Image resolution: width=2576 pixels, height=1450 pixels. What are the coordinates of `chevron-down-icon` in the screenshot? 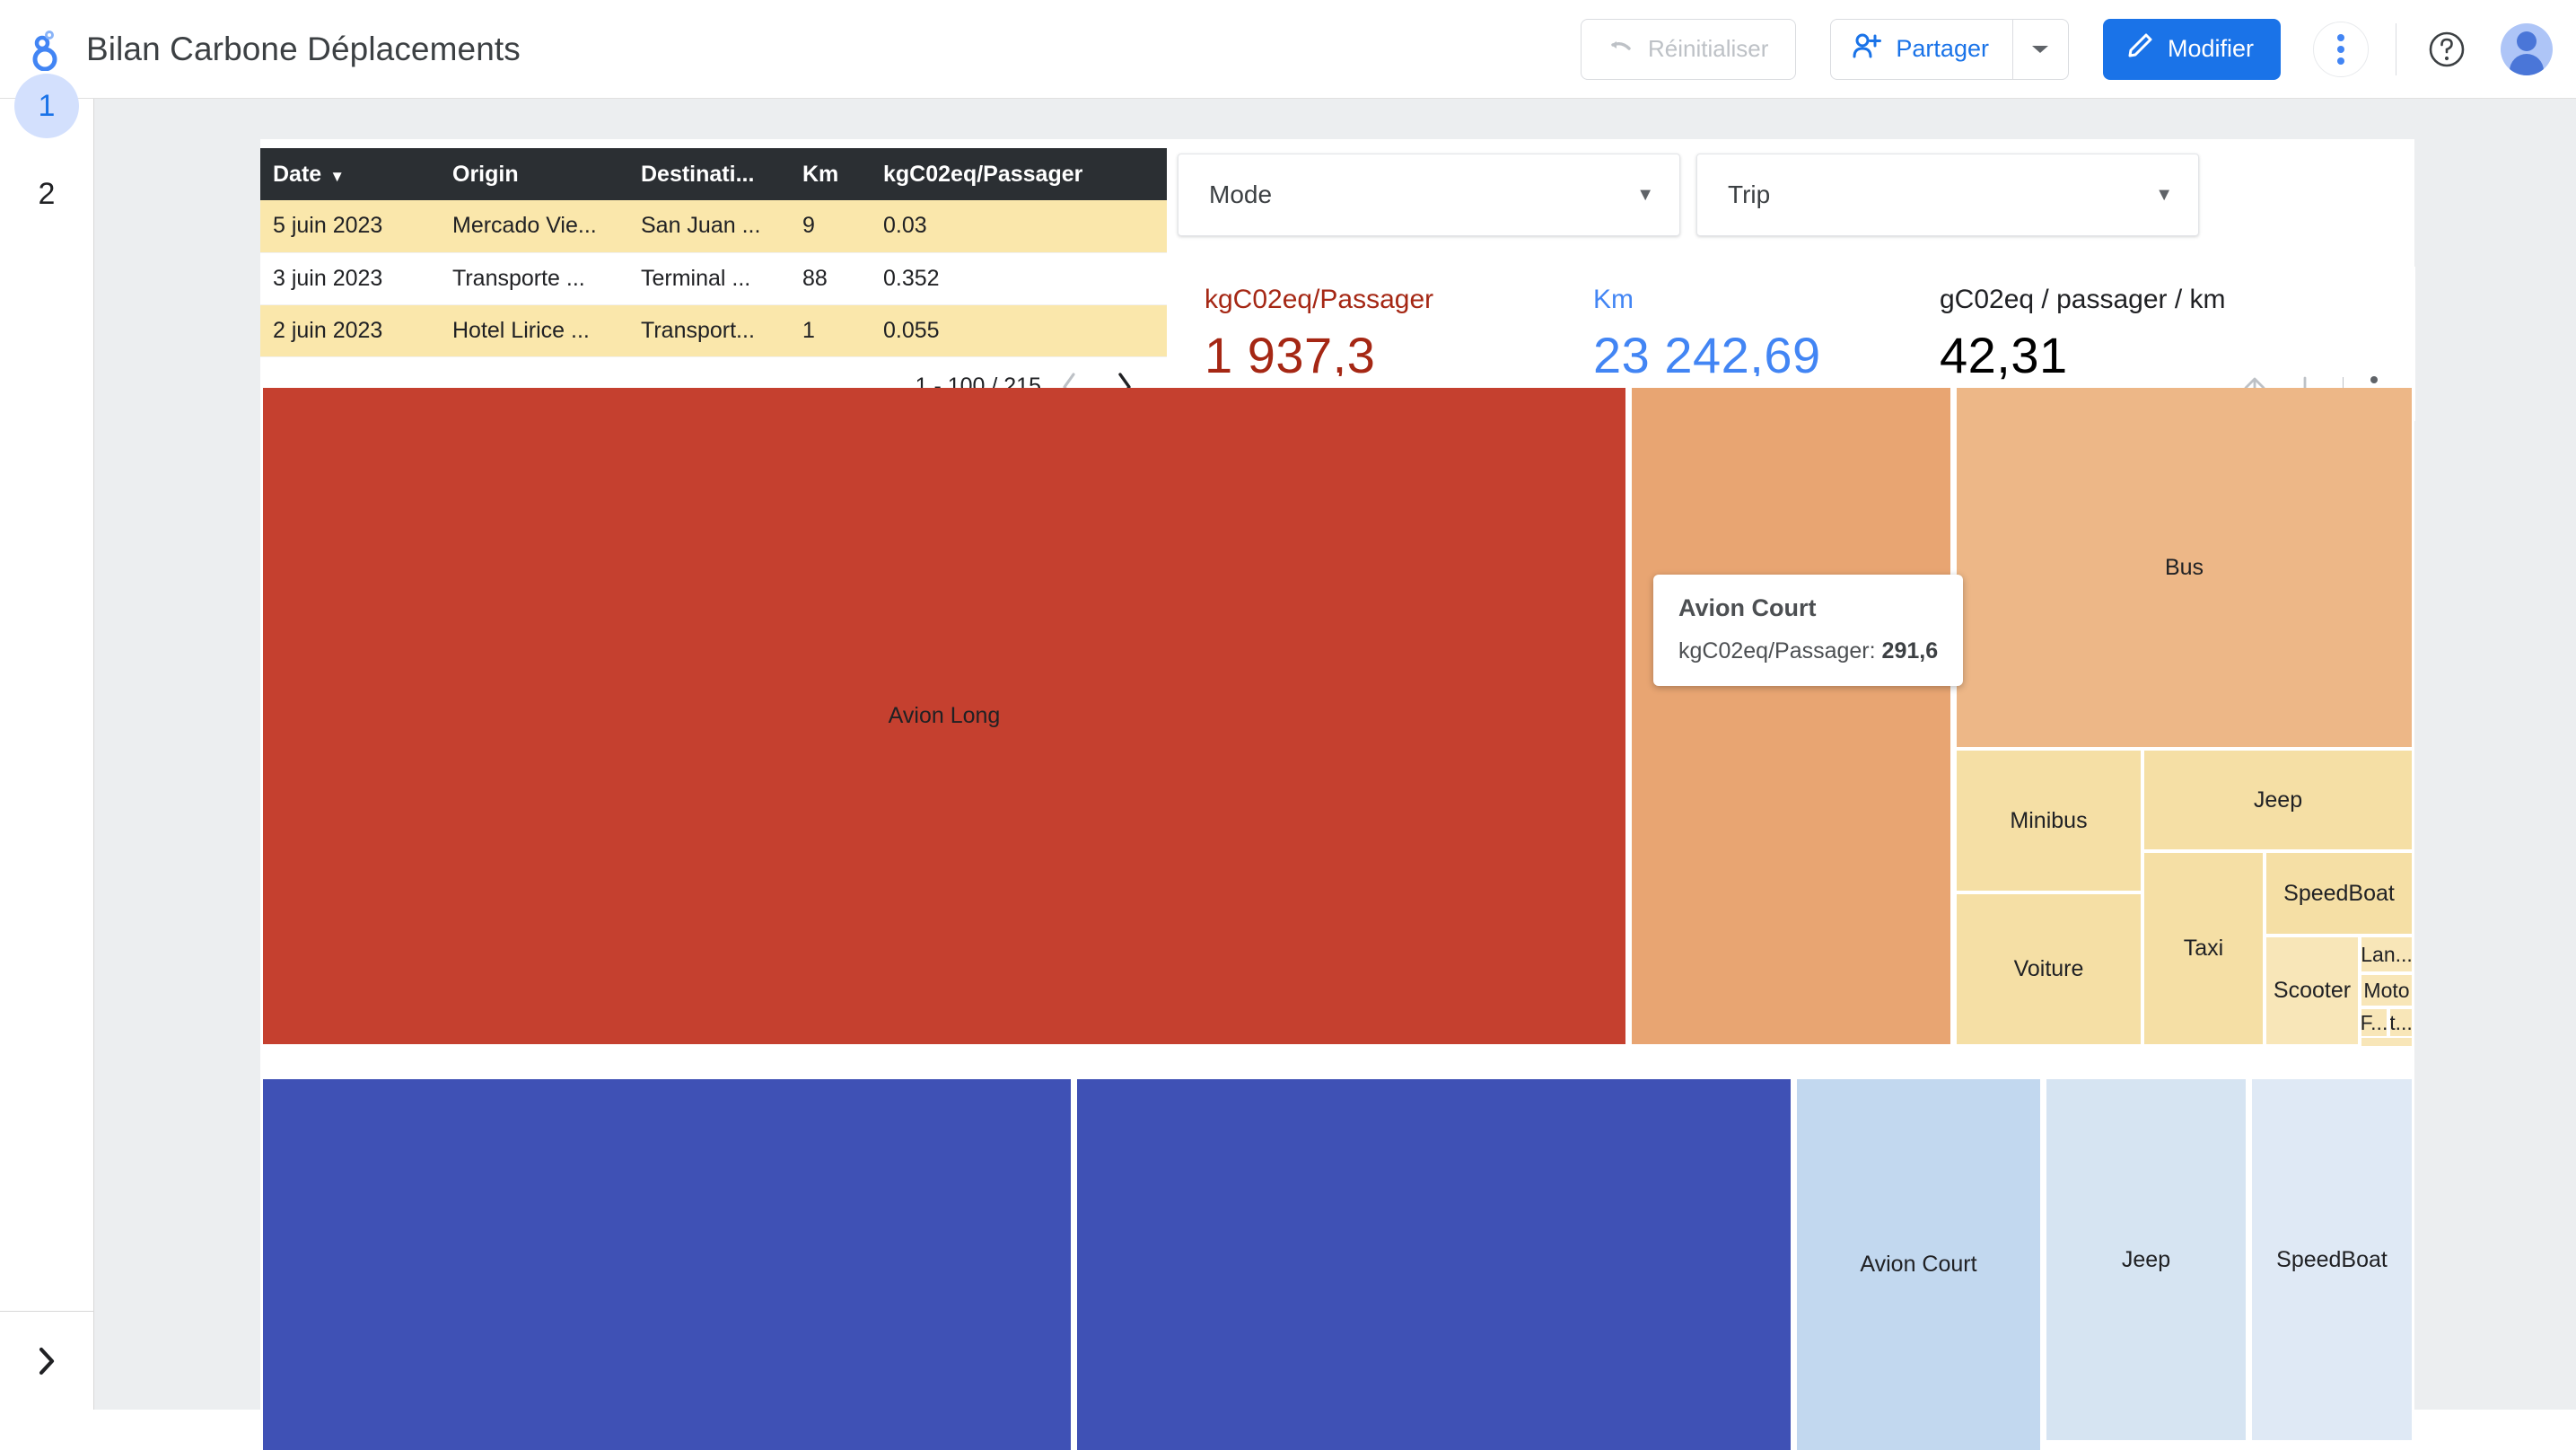 It's located at (2040, 49).